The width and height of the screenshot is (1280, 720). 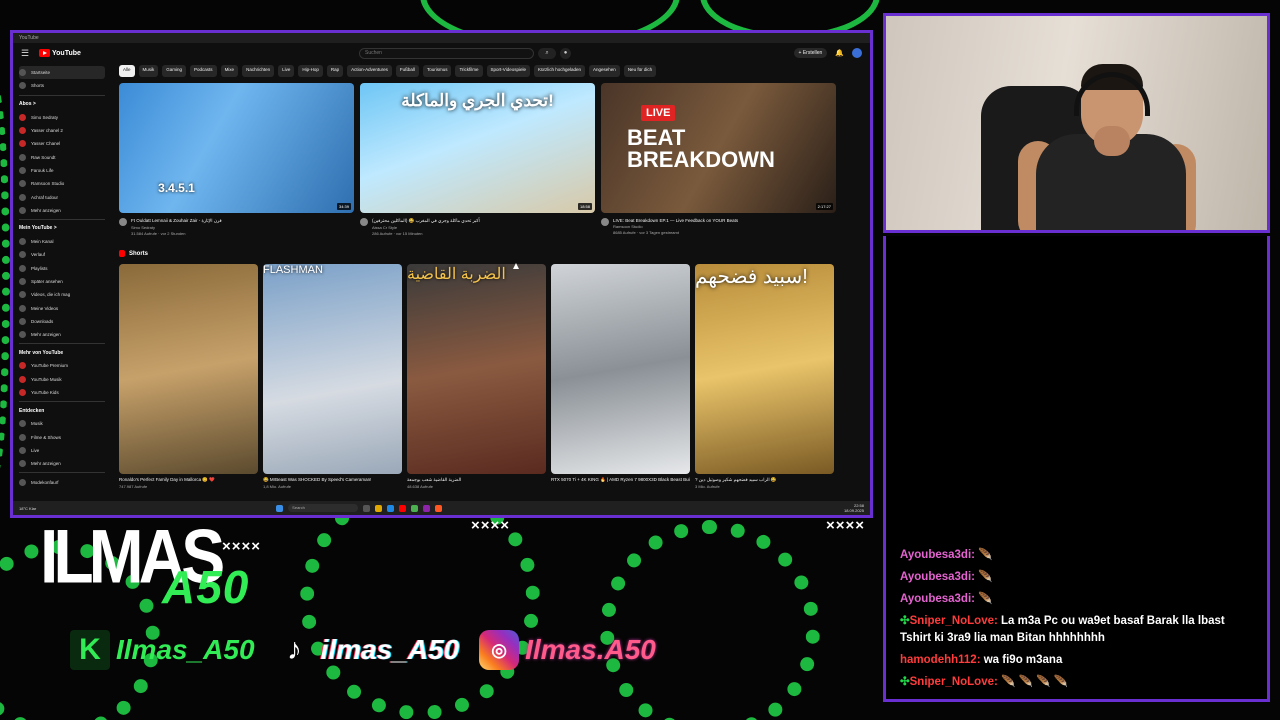 What do you see at coordinates (476, 480) in the screenshot?
I see `short-title: الضربة القاضية شعب بوجمعة` at bounding box center [476, 480].